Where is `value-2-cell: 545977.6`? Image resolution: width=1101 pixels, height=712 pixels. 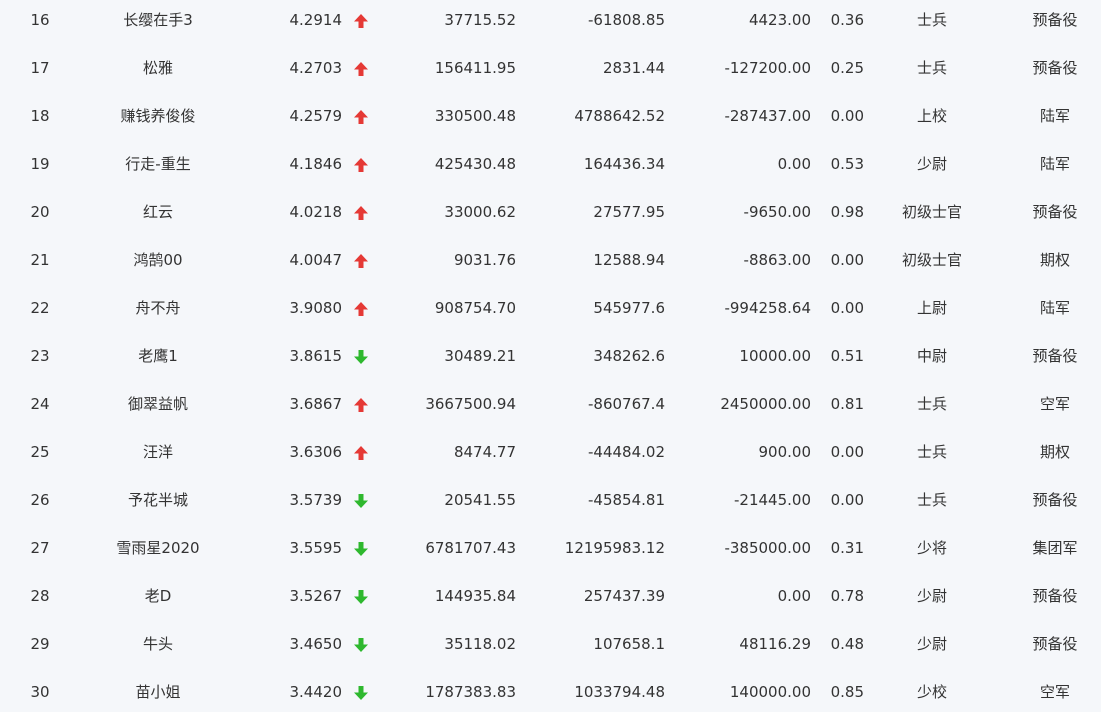 value-2-cell: 545977.6 is located at coordinates (629, 308).